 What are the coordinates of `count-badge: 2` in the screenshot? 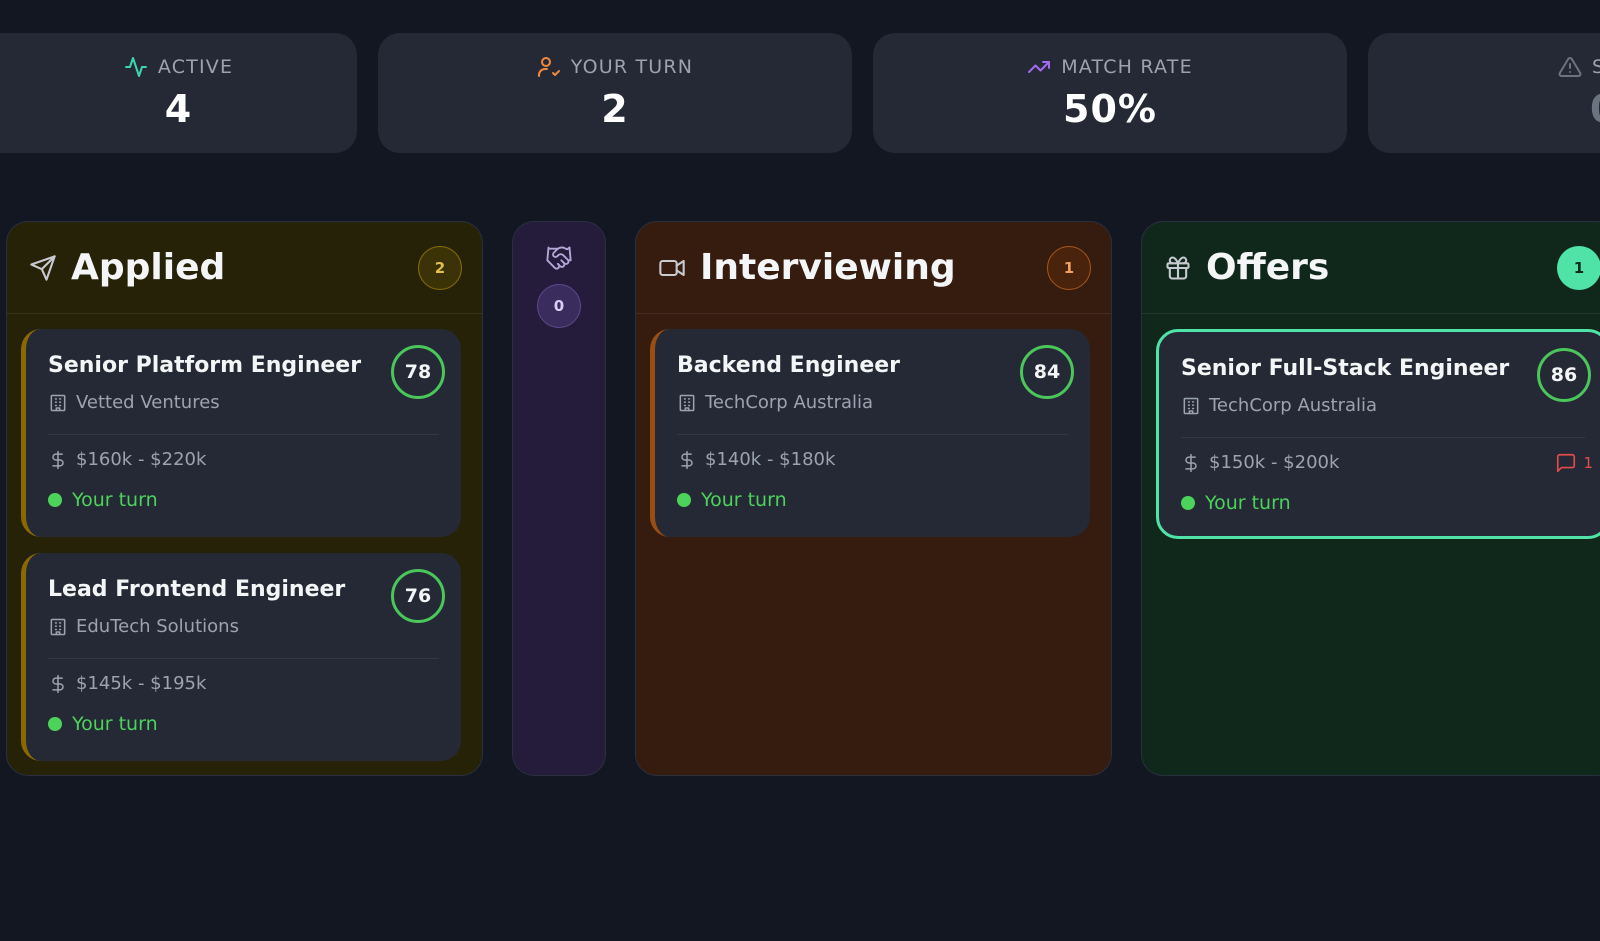 It's located at (440, 267).